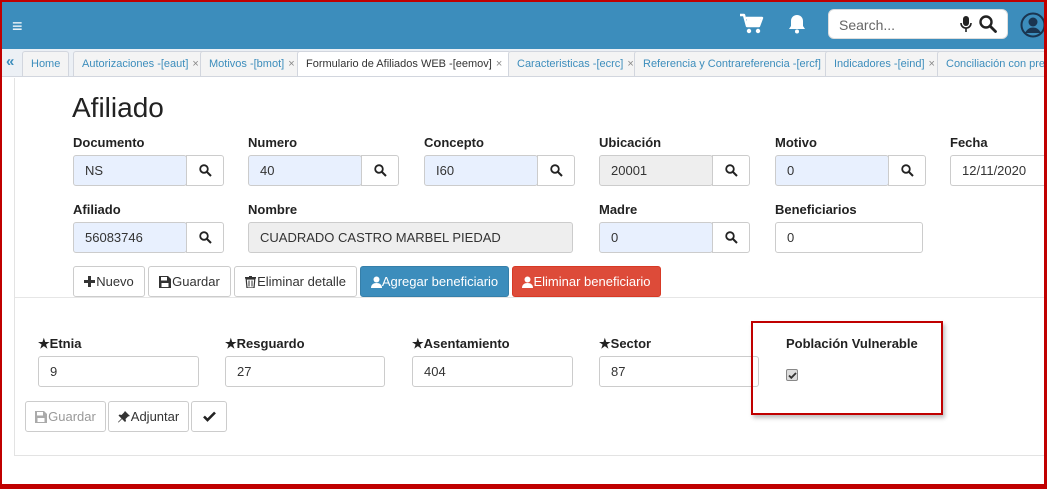  I want to click on mic-icon, so click(966, 27).